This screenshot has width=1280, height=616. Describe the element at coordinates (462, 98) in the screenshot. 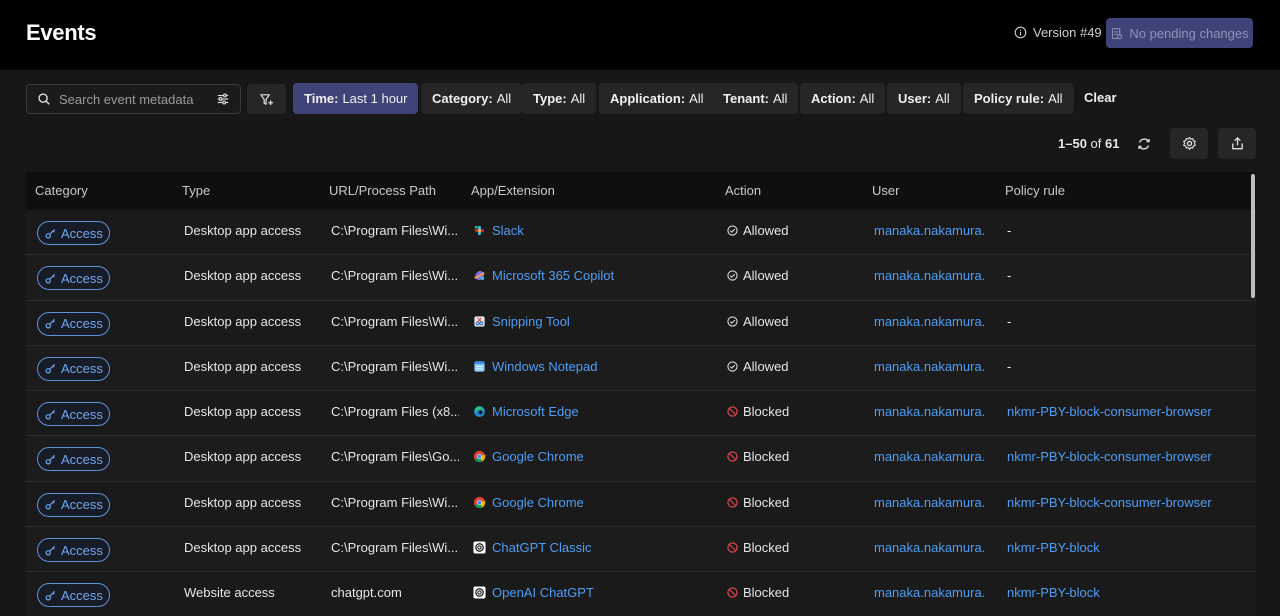

I see `filter-key: Category:` at that location.